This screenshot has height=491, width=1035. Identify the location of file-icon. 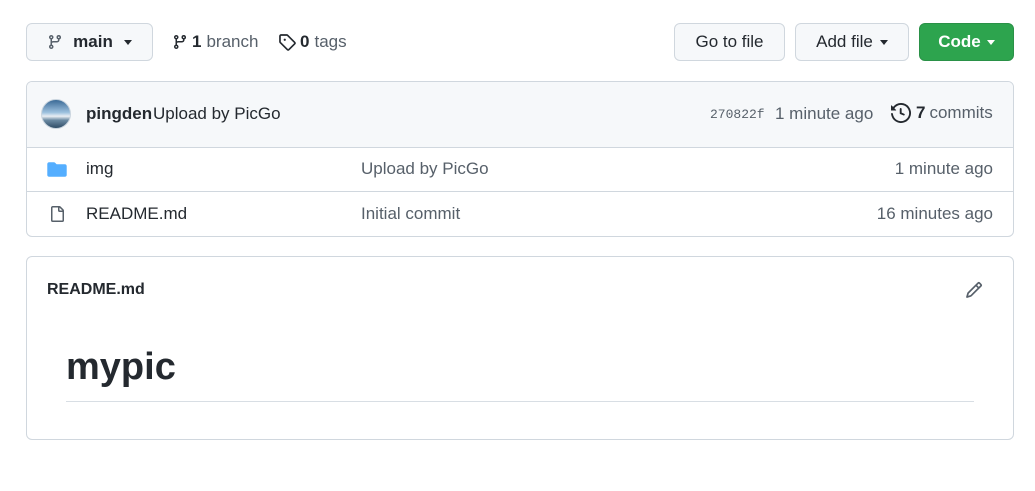
(57, 214).